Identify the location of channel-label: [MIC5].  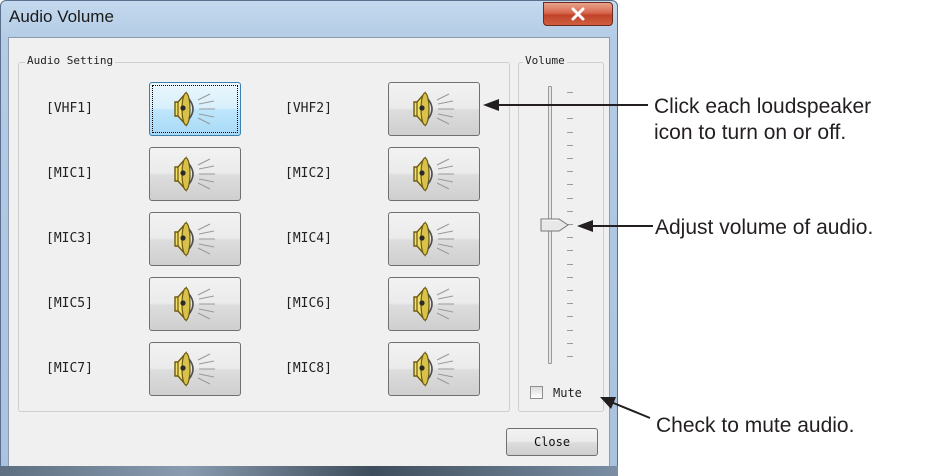
(69, 303).